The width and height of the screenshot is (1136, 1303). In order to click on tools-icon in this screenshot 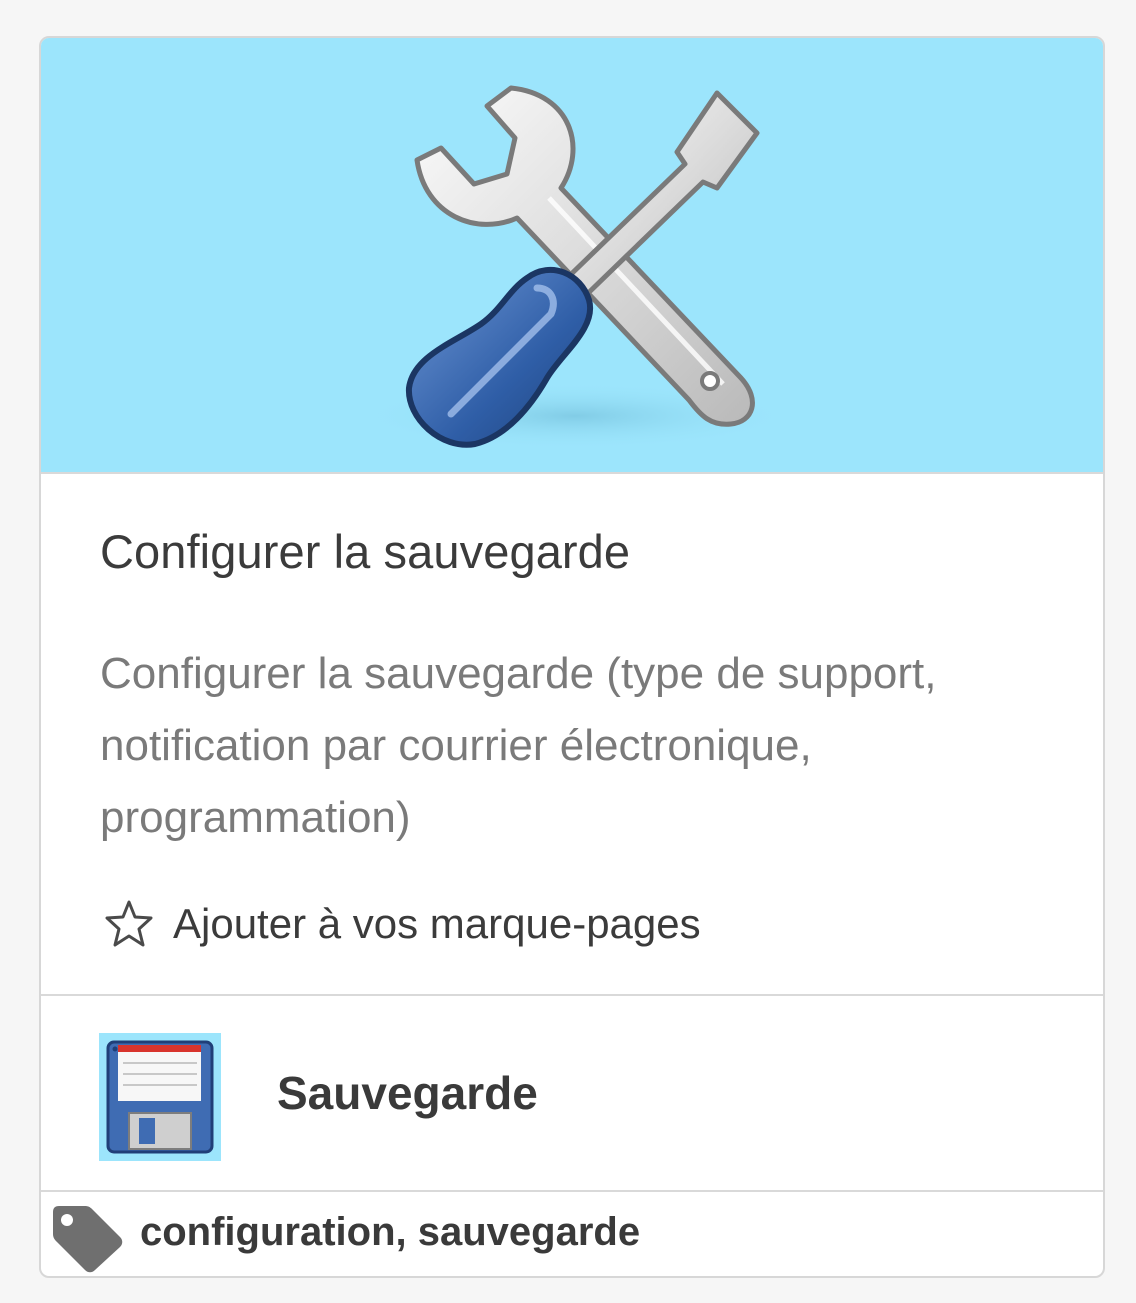, I will do `click(575, 267)`.